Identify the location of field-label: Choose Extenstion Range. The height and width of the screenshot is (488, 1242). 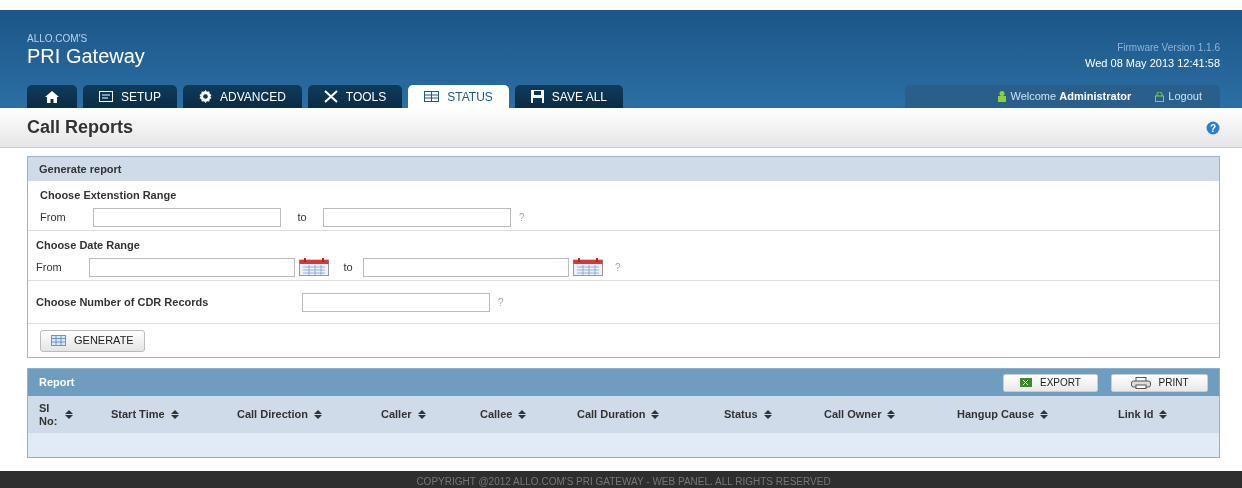
(109, 195).